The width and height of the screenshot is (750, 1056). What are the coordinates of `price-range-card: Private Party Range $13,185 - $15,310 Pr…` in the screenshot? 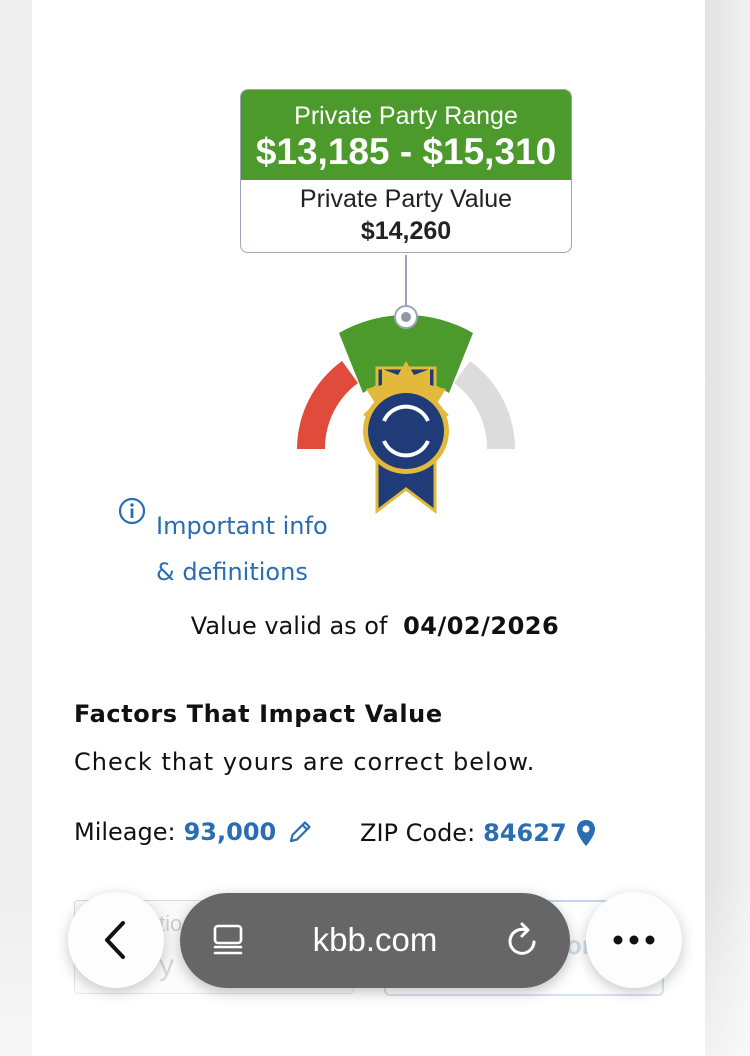 It's located at (406, 171).